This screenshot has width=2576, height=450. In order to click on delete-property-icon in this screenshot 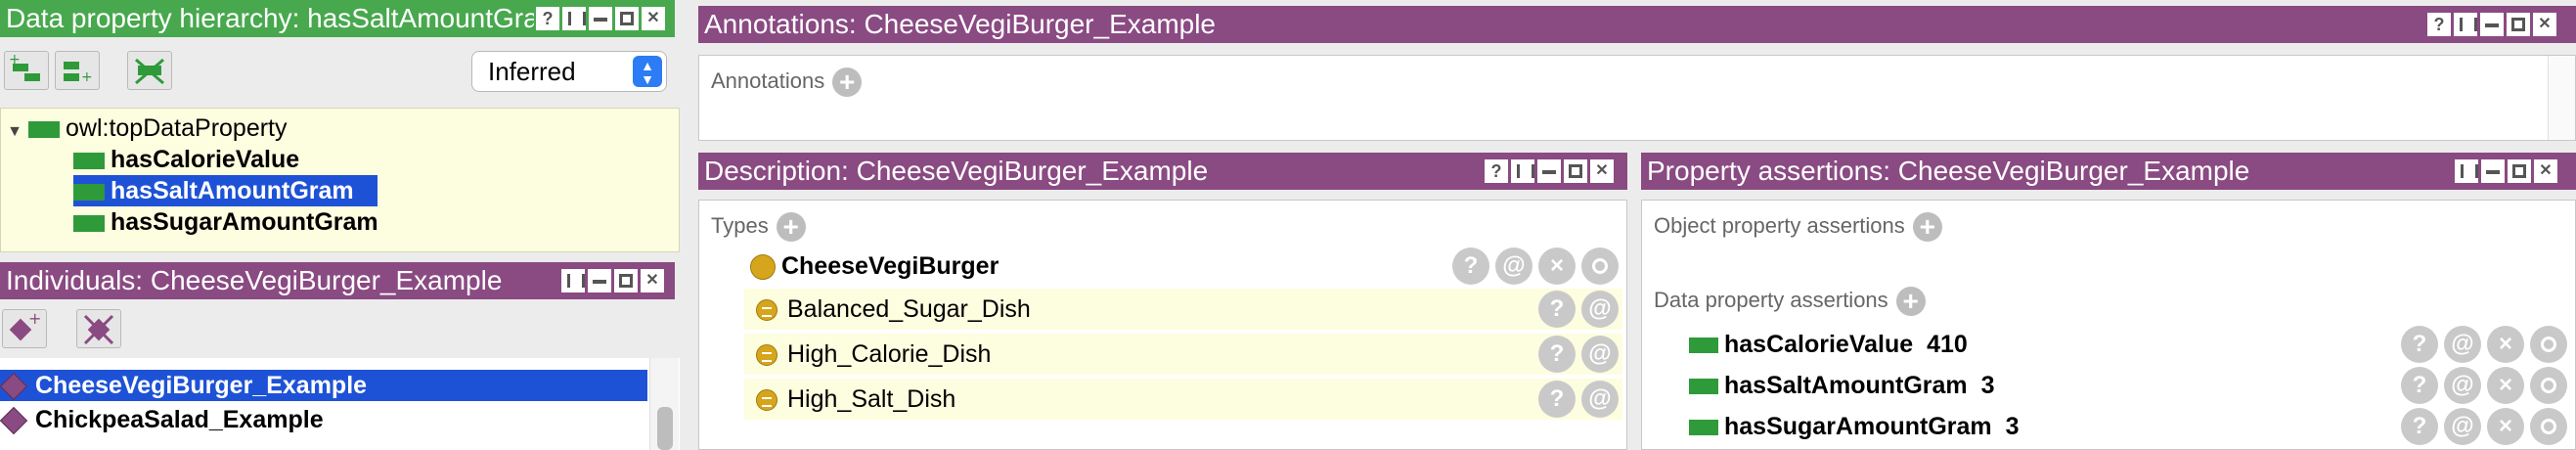, I will do `click(149, 71)`.